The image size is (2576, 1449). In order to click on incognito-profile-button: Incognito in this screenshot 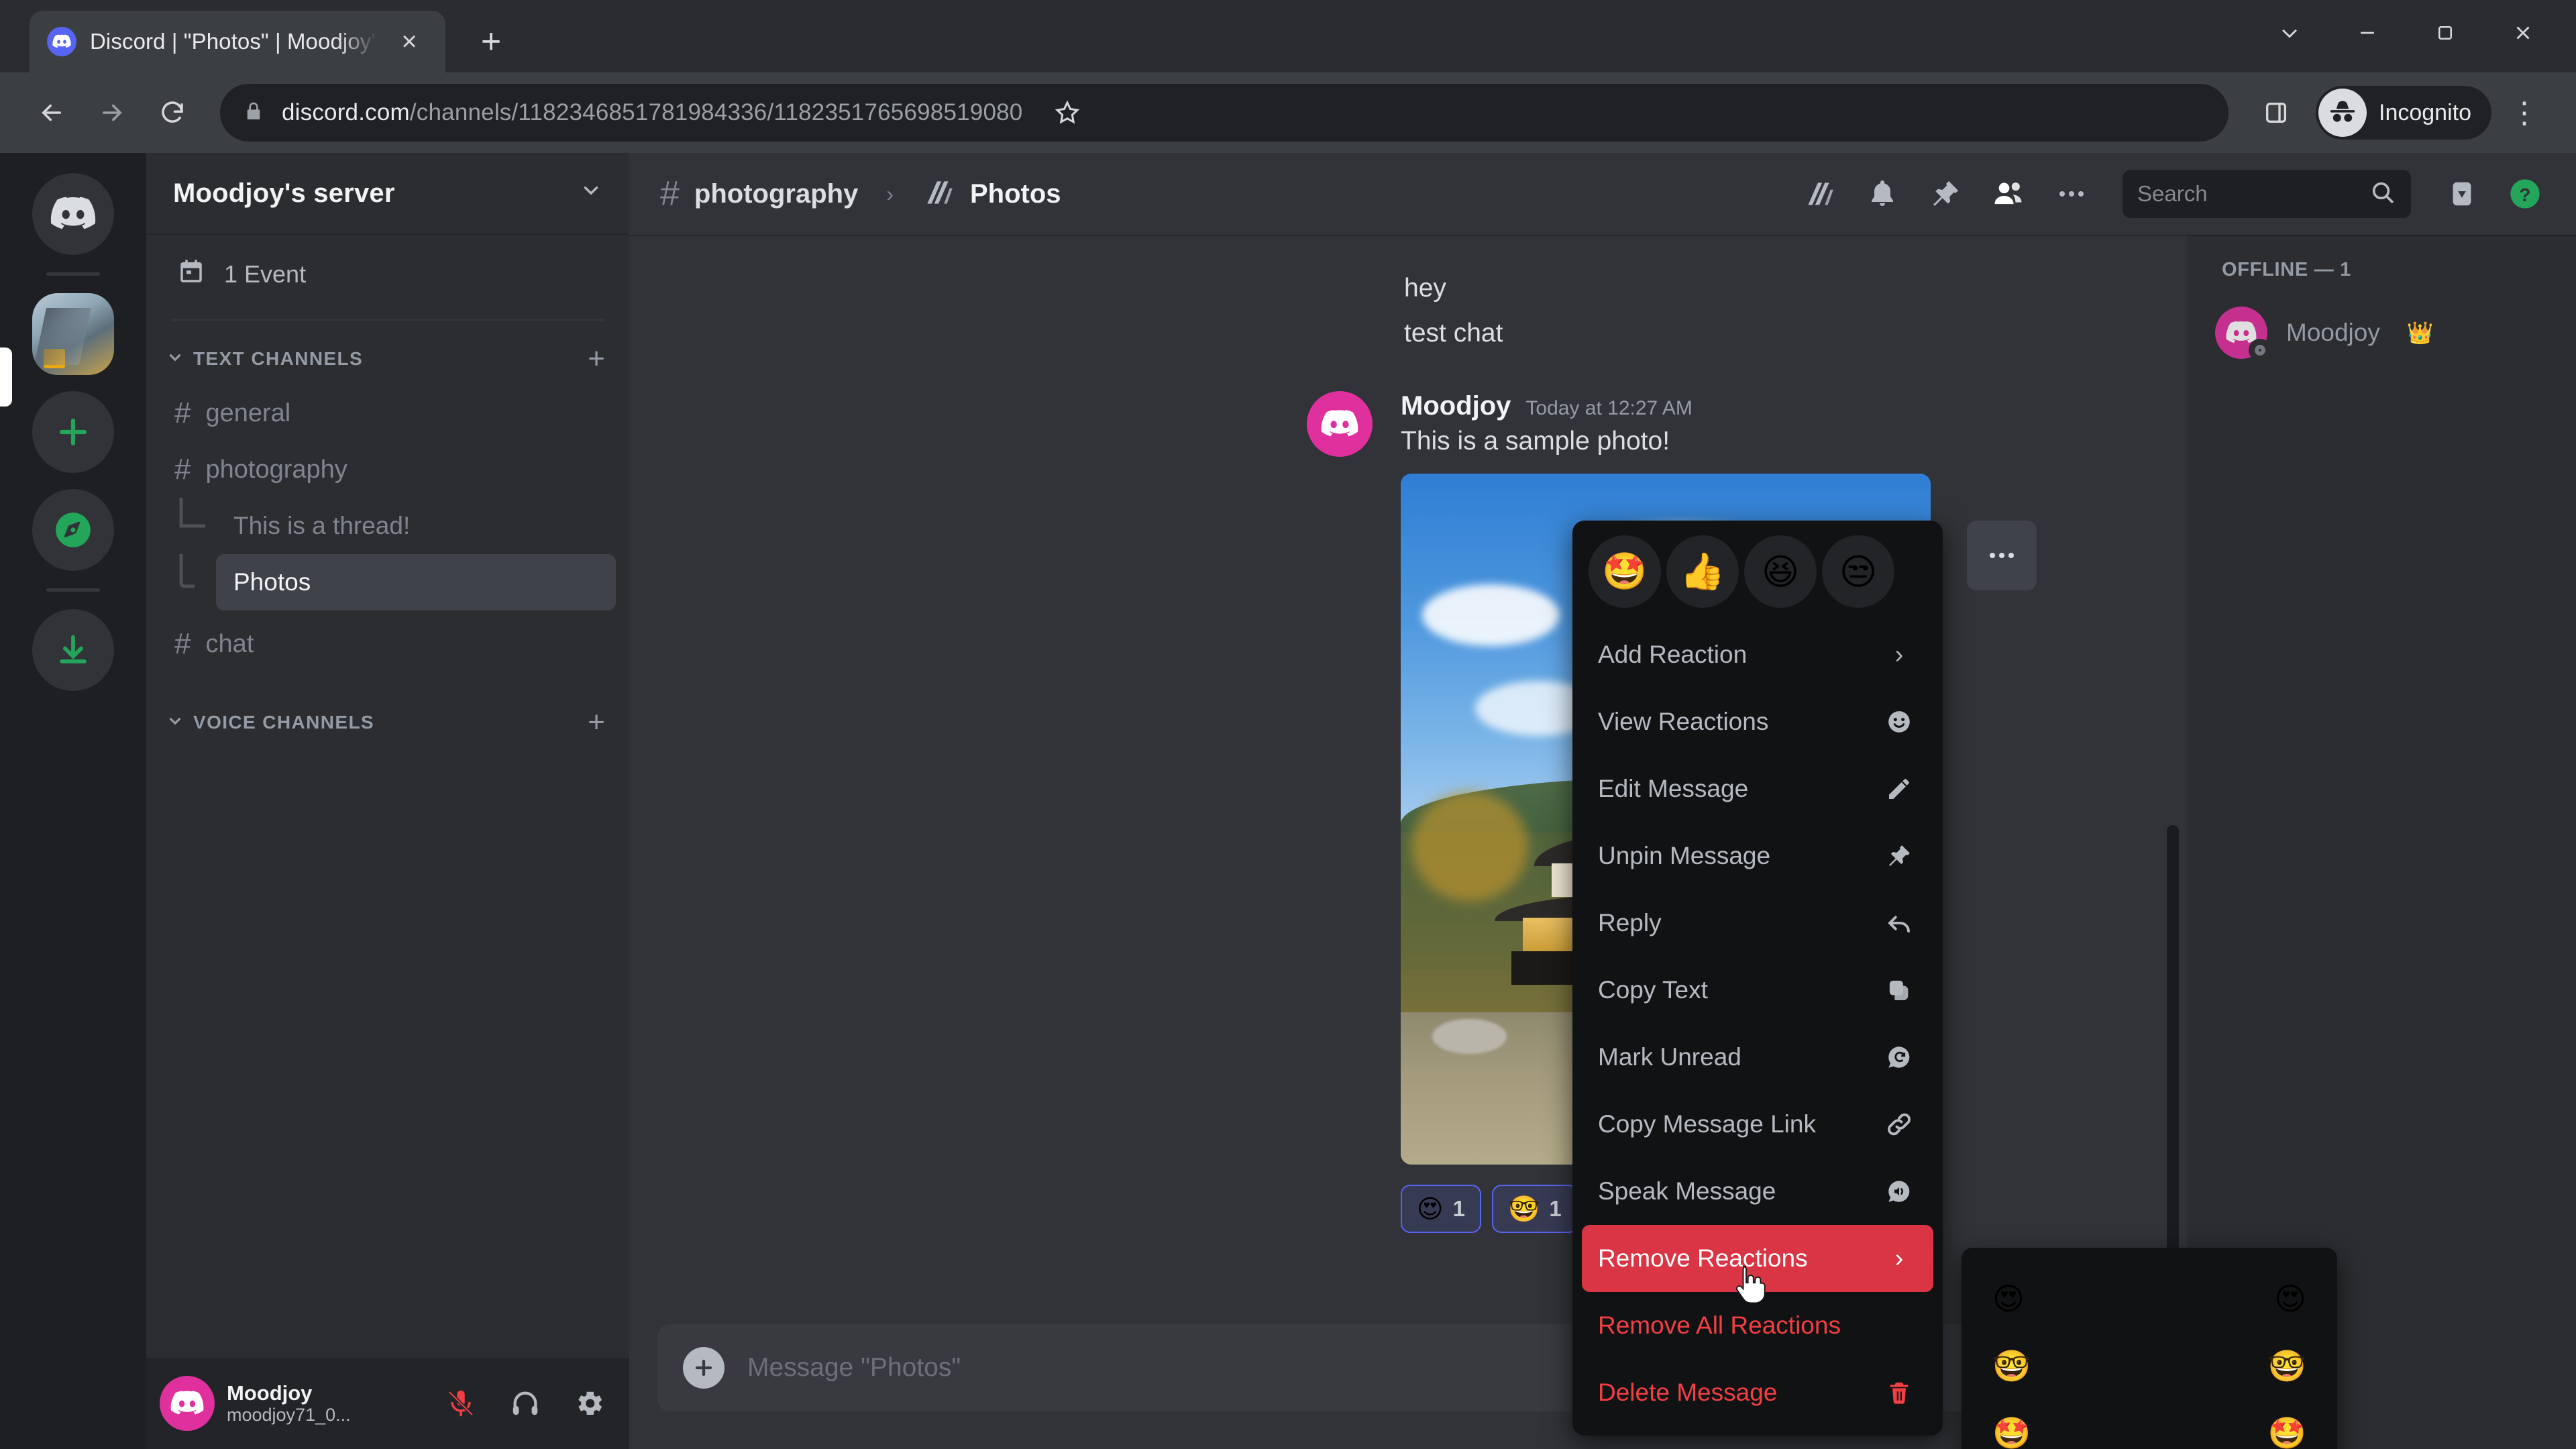, I will do `click(2403, 113)`.